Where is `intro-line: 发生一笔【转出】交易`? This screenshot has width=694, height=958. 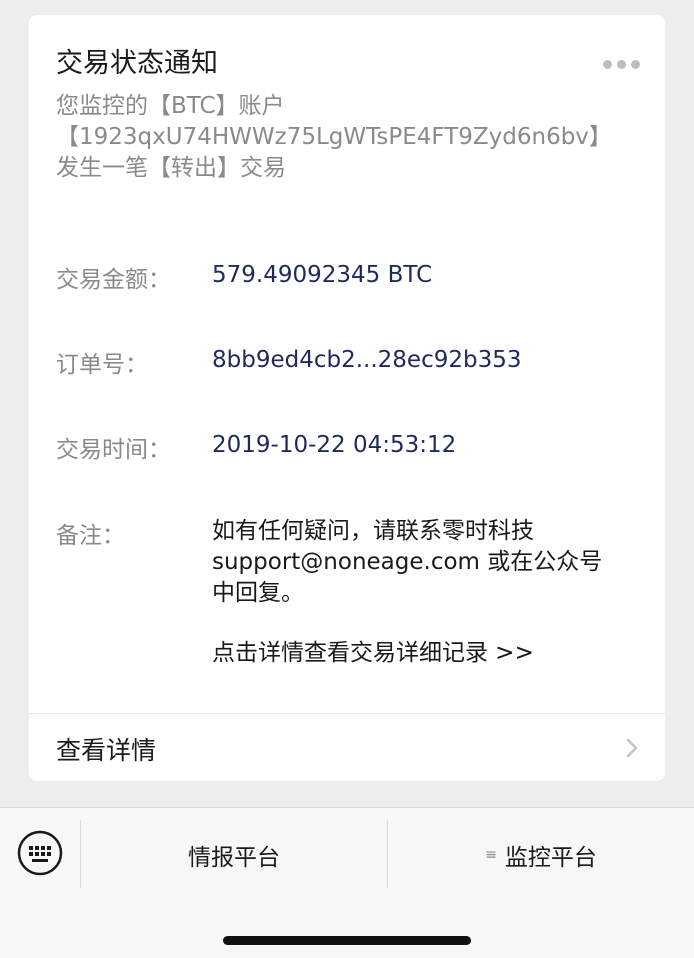 intro-line: 发生一笔【转出】交易 is located at coordinates (171, 168).